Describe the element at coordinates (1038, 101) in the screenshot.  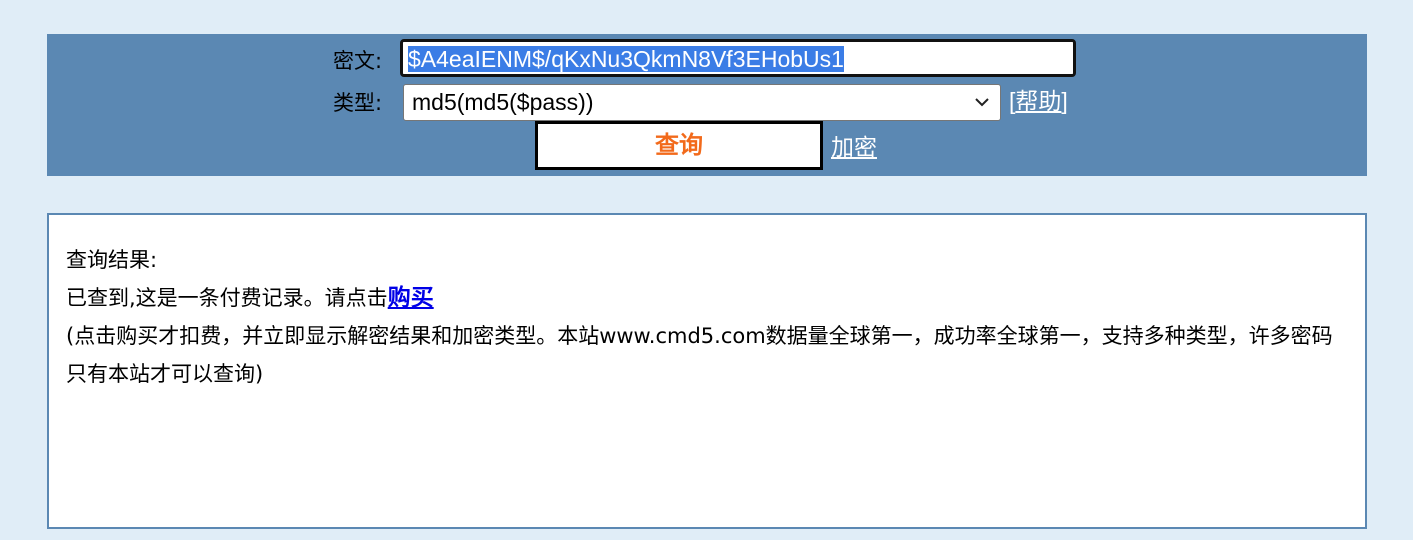
I see `help-link: [帮助]` at that location.